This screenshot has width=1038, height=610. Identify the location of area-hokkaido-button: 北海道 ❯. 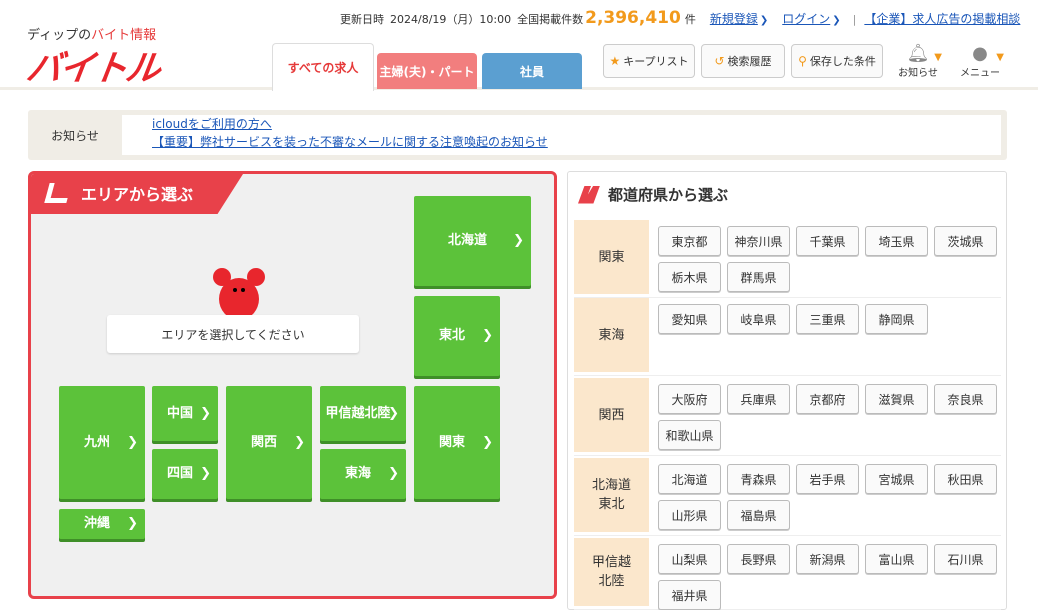
(472, 241).